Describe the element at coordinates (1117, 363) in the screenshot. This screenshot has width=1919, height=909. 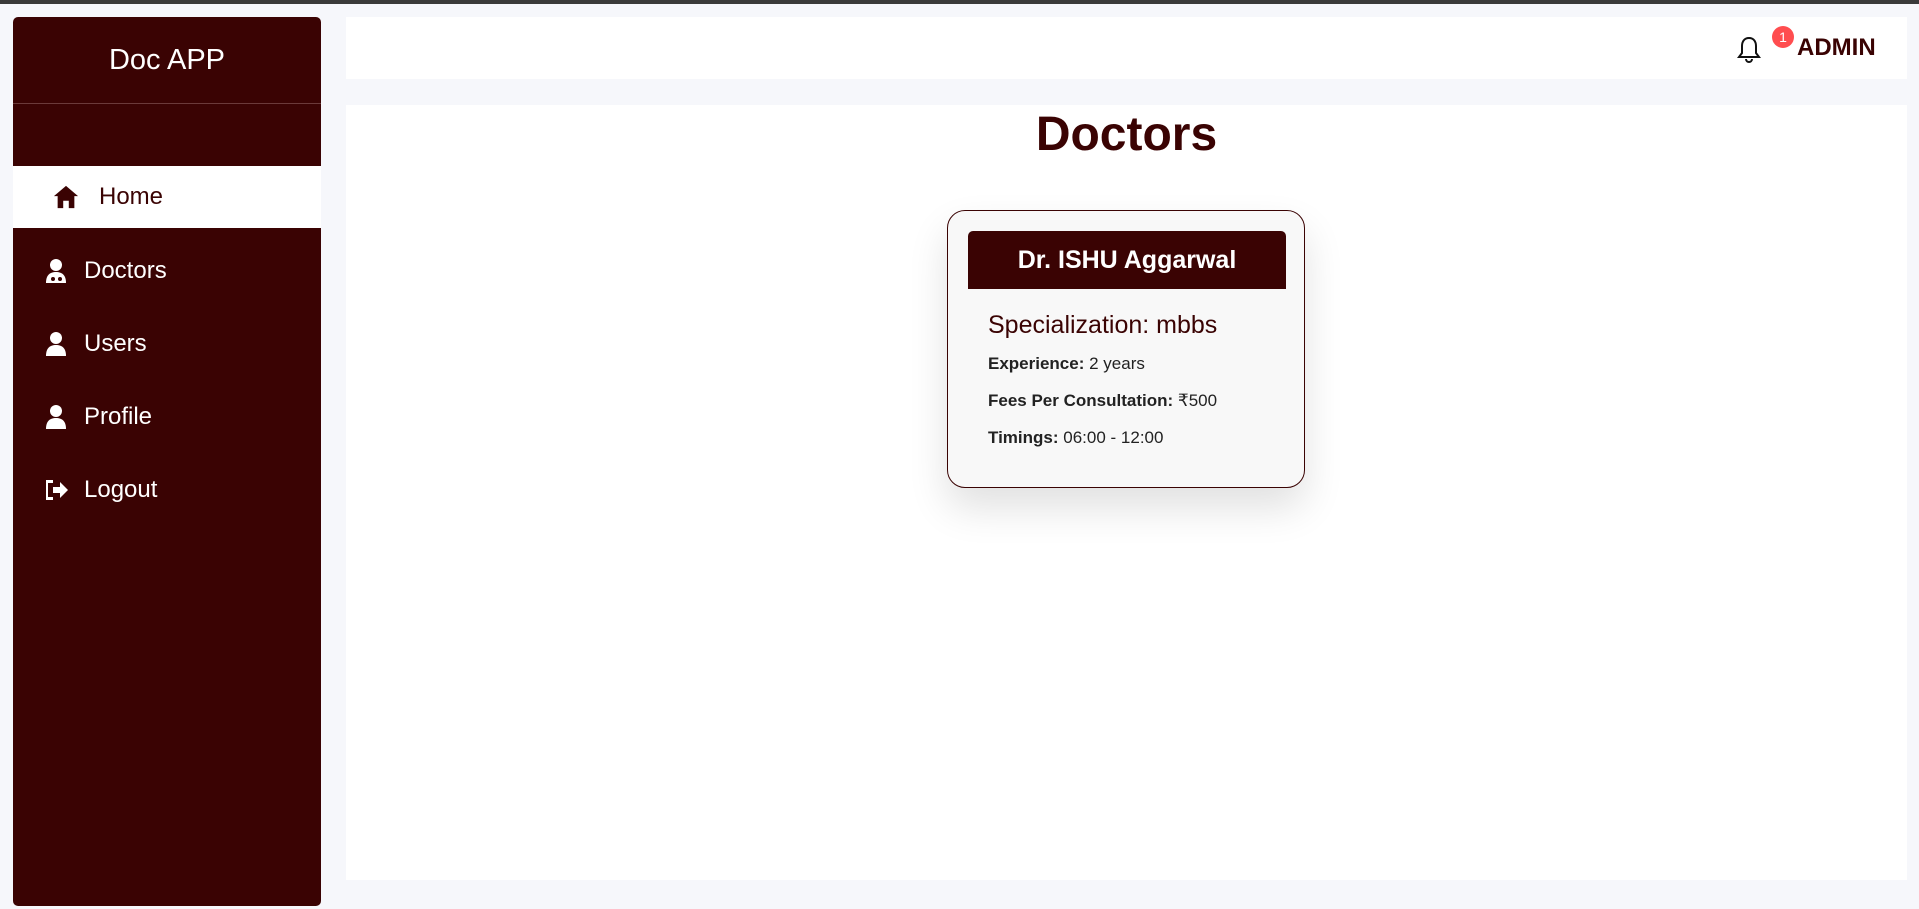
I see `experience-value: 2 years` at that location.